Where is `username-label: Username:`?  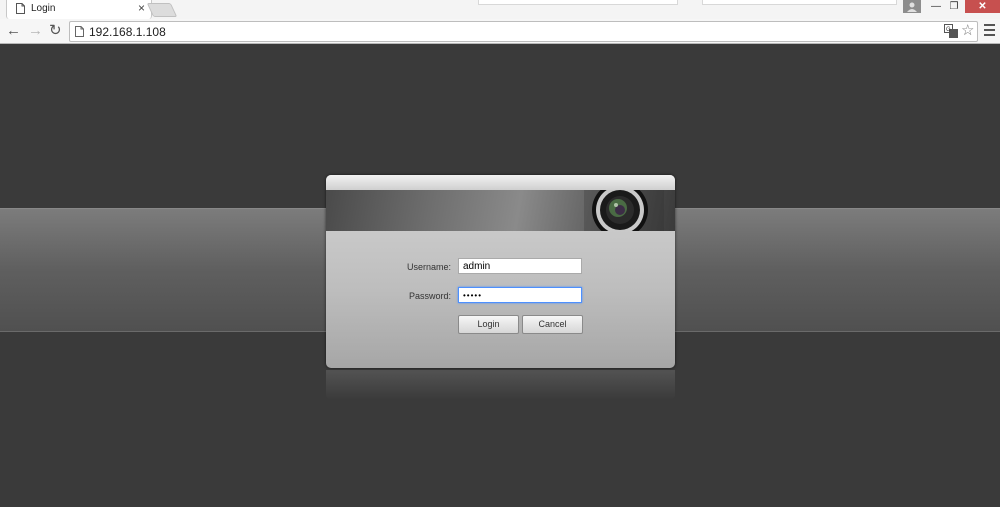
username-label: Username: is located at coordinates (428, 267).